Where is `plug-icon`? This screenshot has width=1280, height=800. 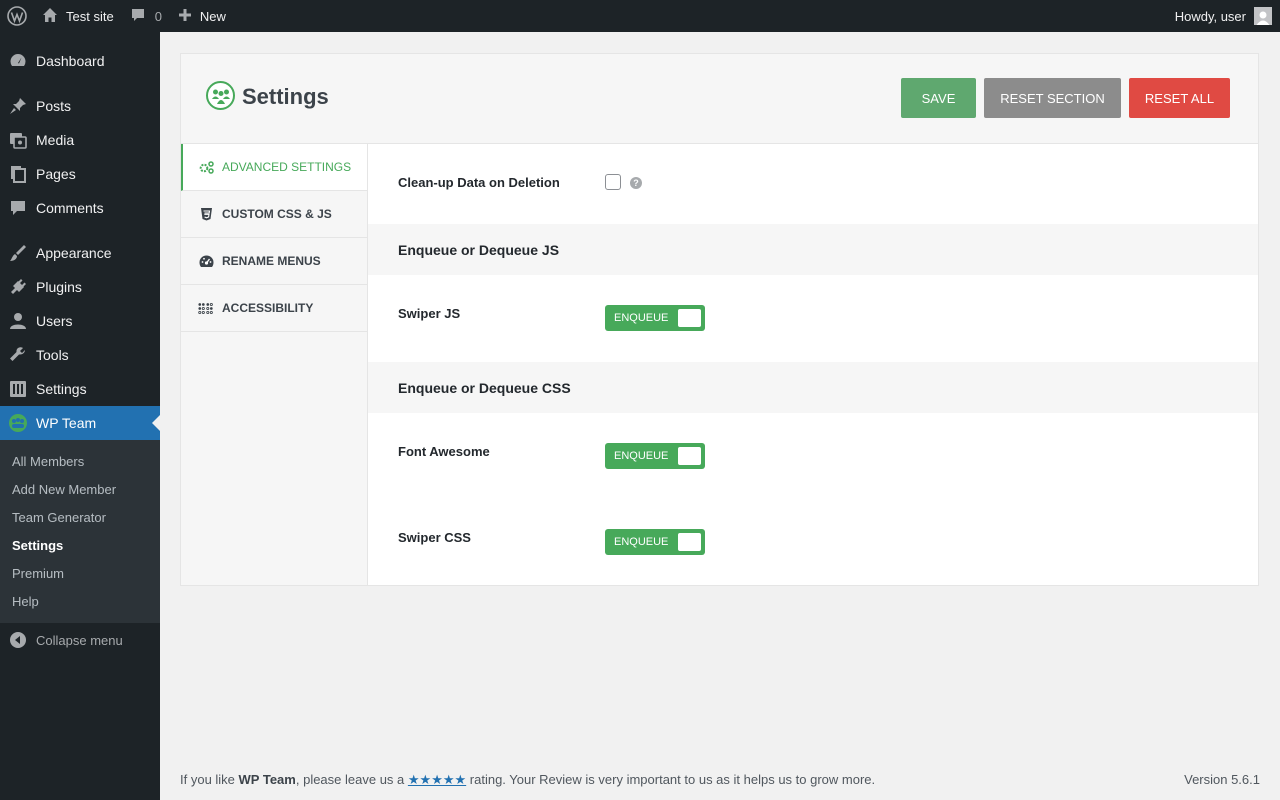
plug-icon is located at coordinates (18, 287).